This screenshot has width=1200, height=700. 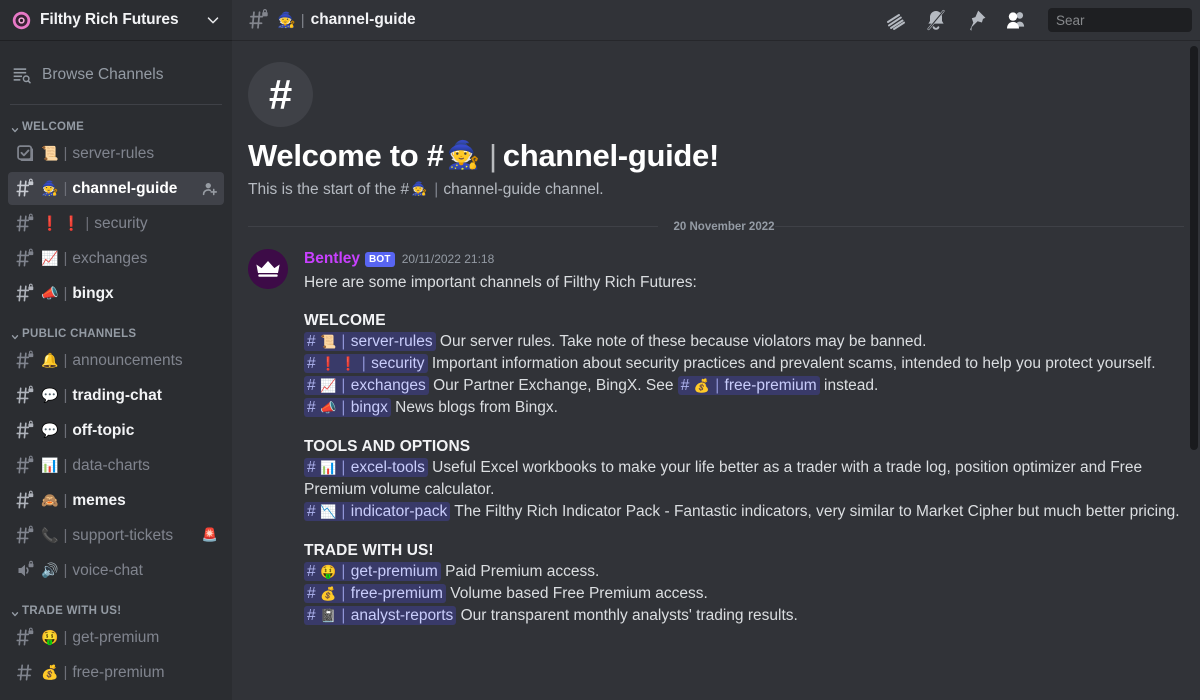 What do you see at coordinates (50, 570) in the screenshot?
I see `channel-emoji: 🔊` at bounding box center [50, 570].